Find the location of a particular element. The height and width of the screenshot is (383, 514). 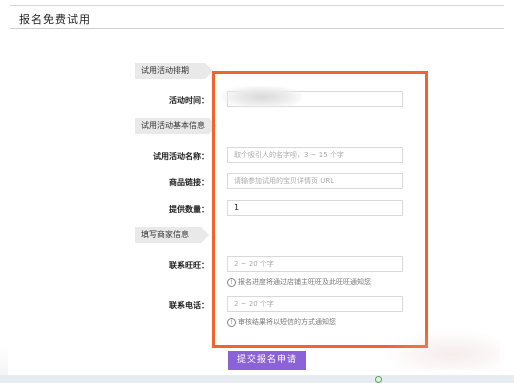

phone-label: 联系电话： is located at coordinates (189, 305).